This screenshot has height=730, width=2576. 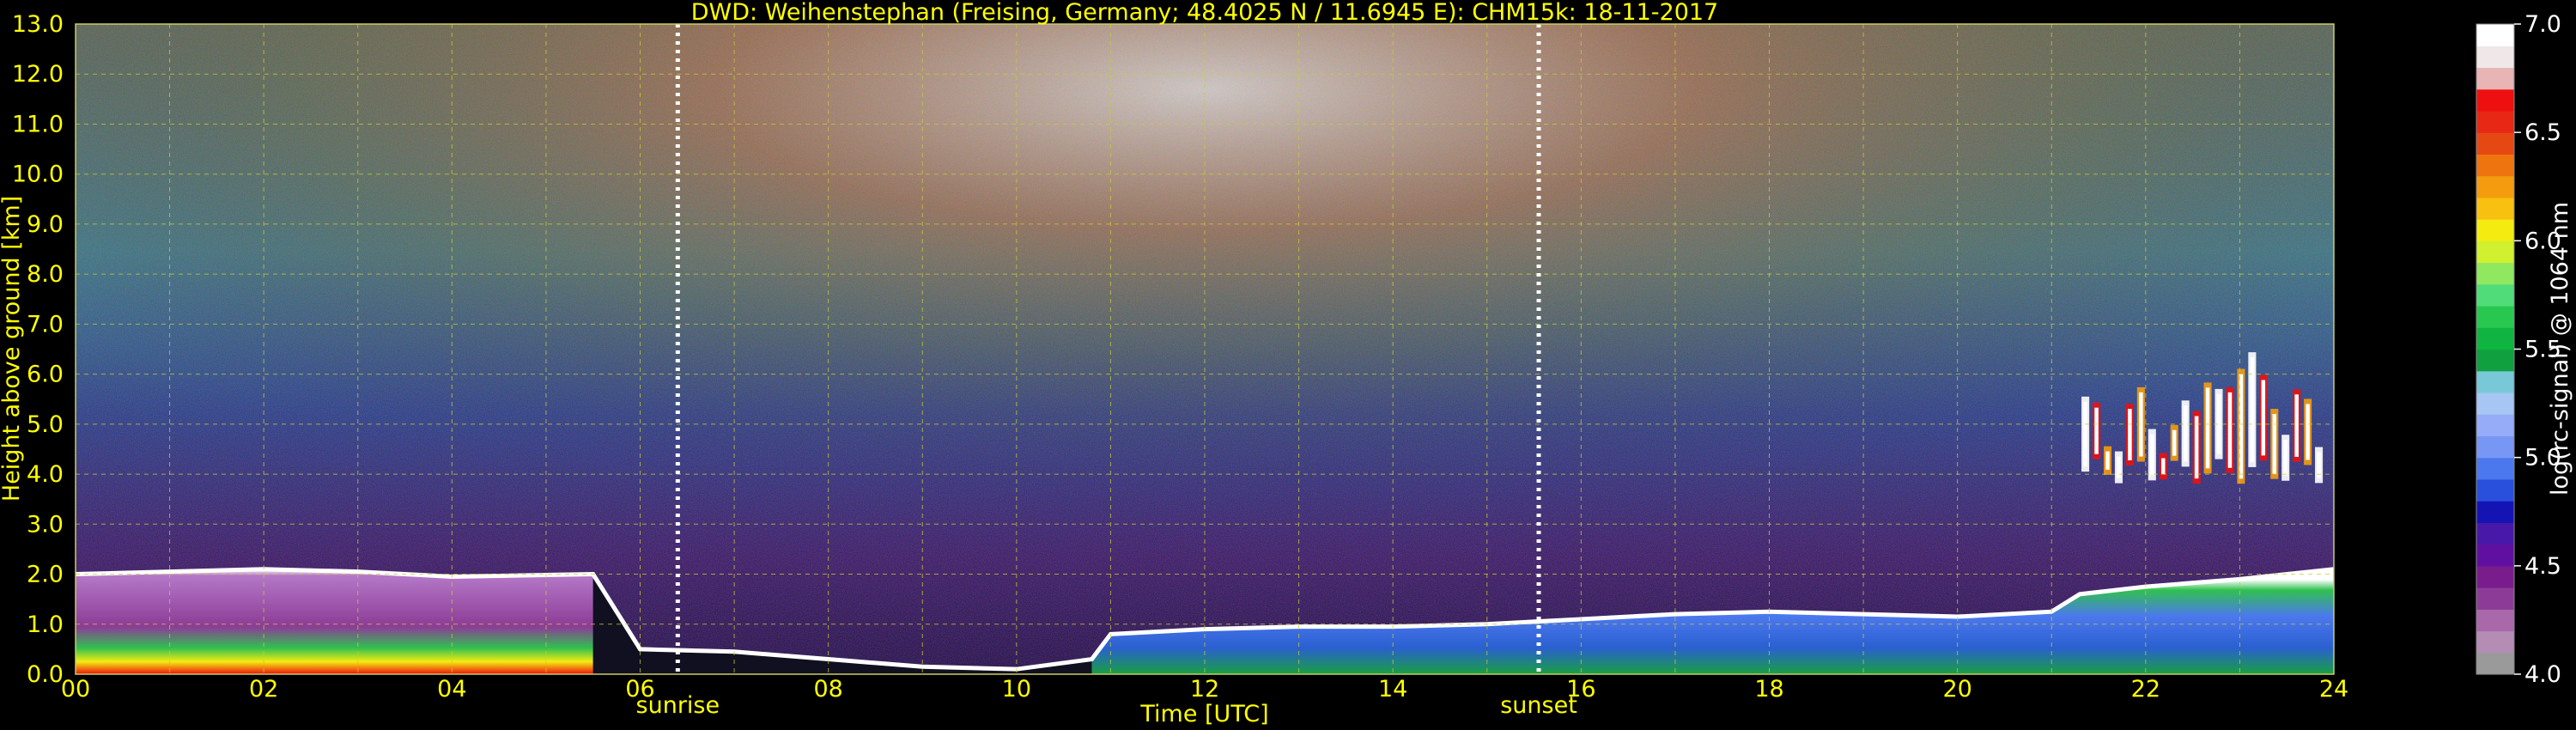 I want to click on colorbar-tick-label: 4.0, so click(x=2543, y=674).